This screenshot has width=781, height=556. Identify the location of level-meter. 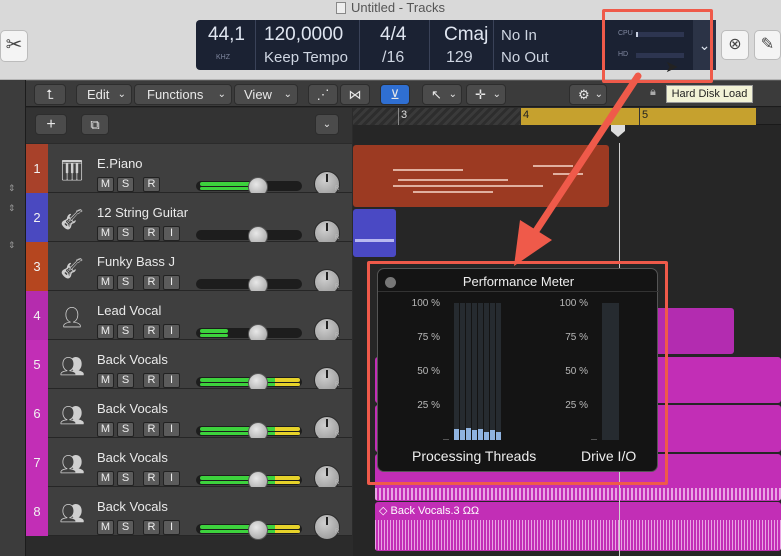
(214, 335).